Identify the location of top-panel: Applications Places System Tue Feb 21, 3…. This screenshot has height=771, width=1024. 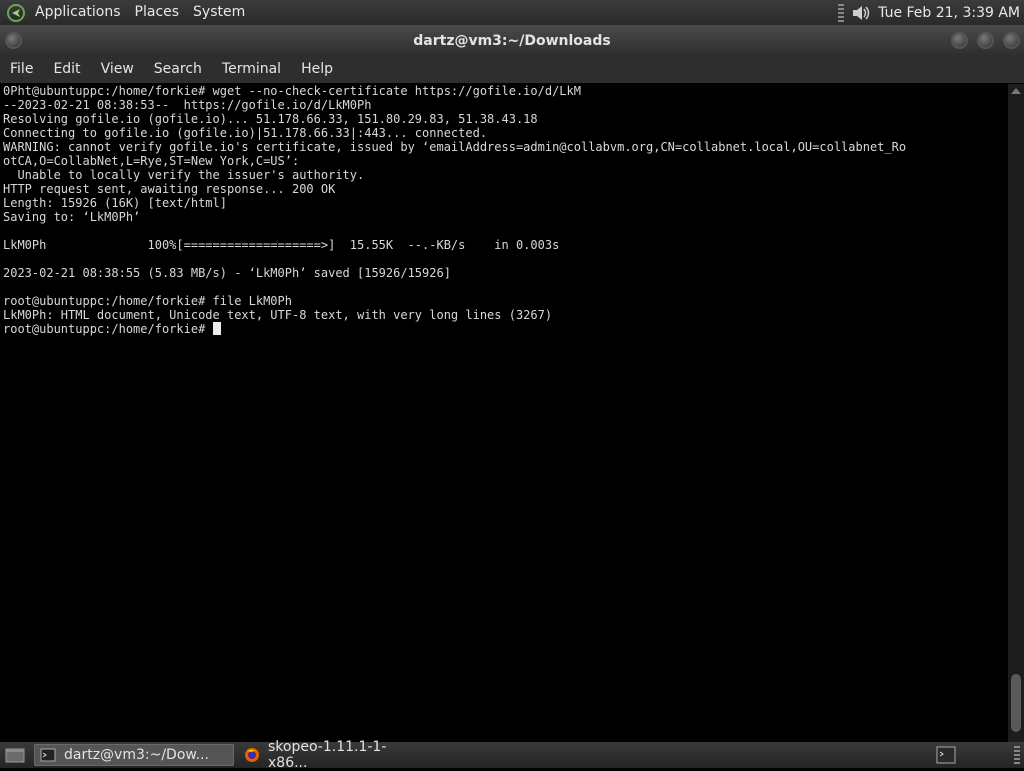
(512, 12).